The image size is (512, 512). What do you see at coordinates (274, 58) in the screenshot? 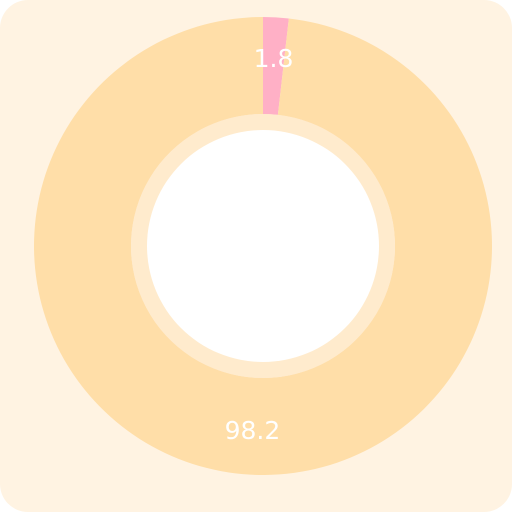
I see `slice-label-0: 1.8` at bounding box center [274, 58].